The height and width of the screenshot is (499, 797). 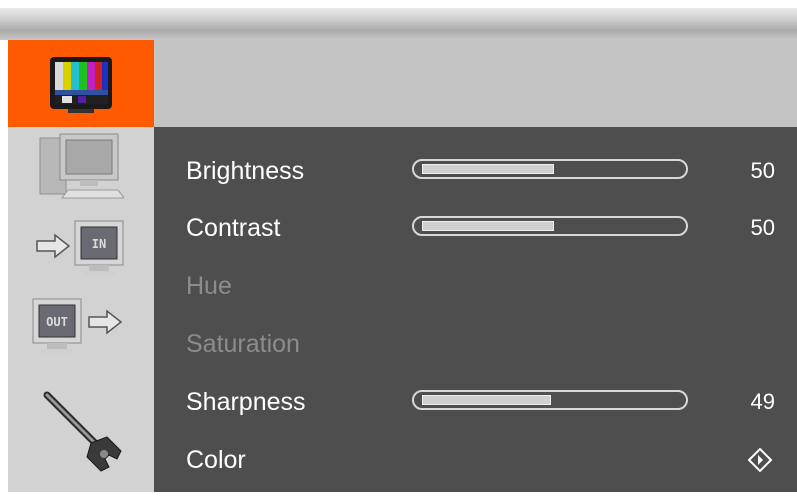 What do you see at coordinates (398, 24) in the screenshot?
I see `title-bar` at bounding box center [398, 24].